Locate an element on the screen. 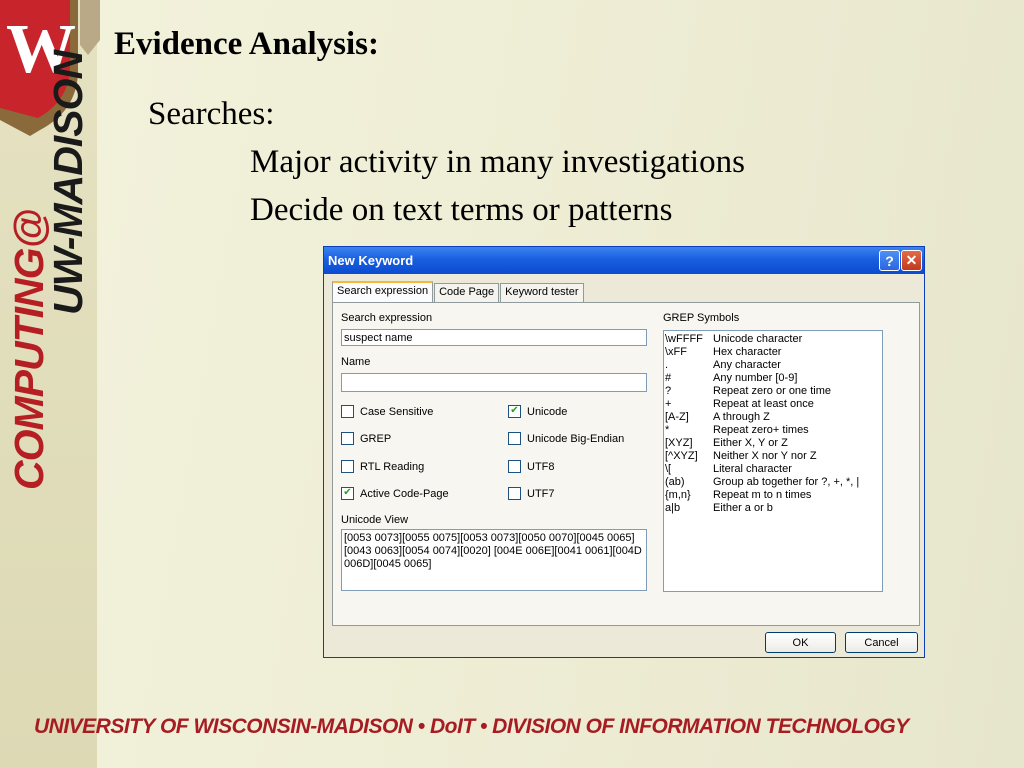 Image resolution: width=1024 pixels, height=768 pixels. grep-symbol: [XYZ] is located at coordinates (679, 443).